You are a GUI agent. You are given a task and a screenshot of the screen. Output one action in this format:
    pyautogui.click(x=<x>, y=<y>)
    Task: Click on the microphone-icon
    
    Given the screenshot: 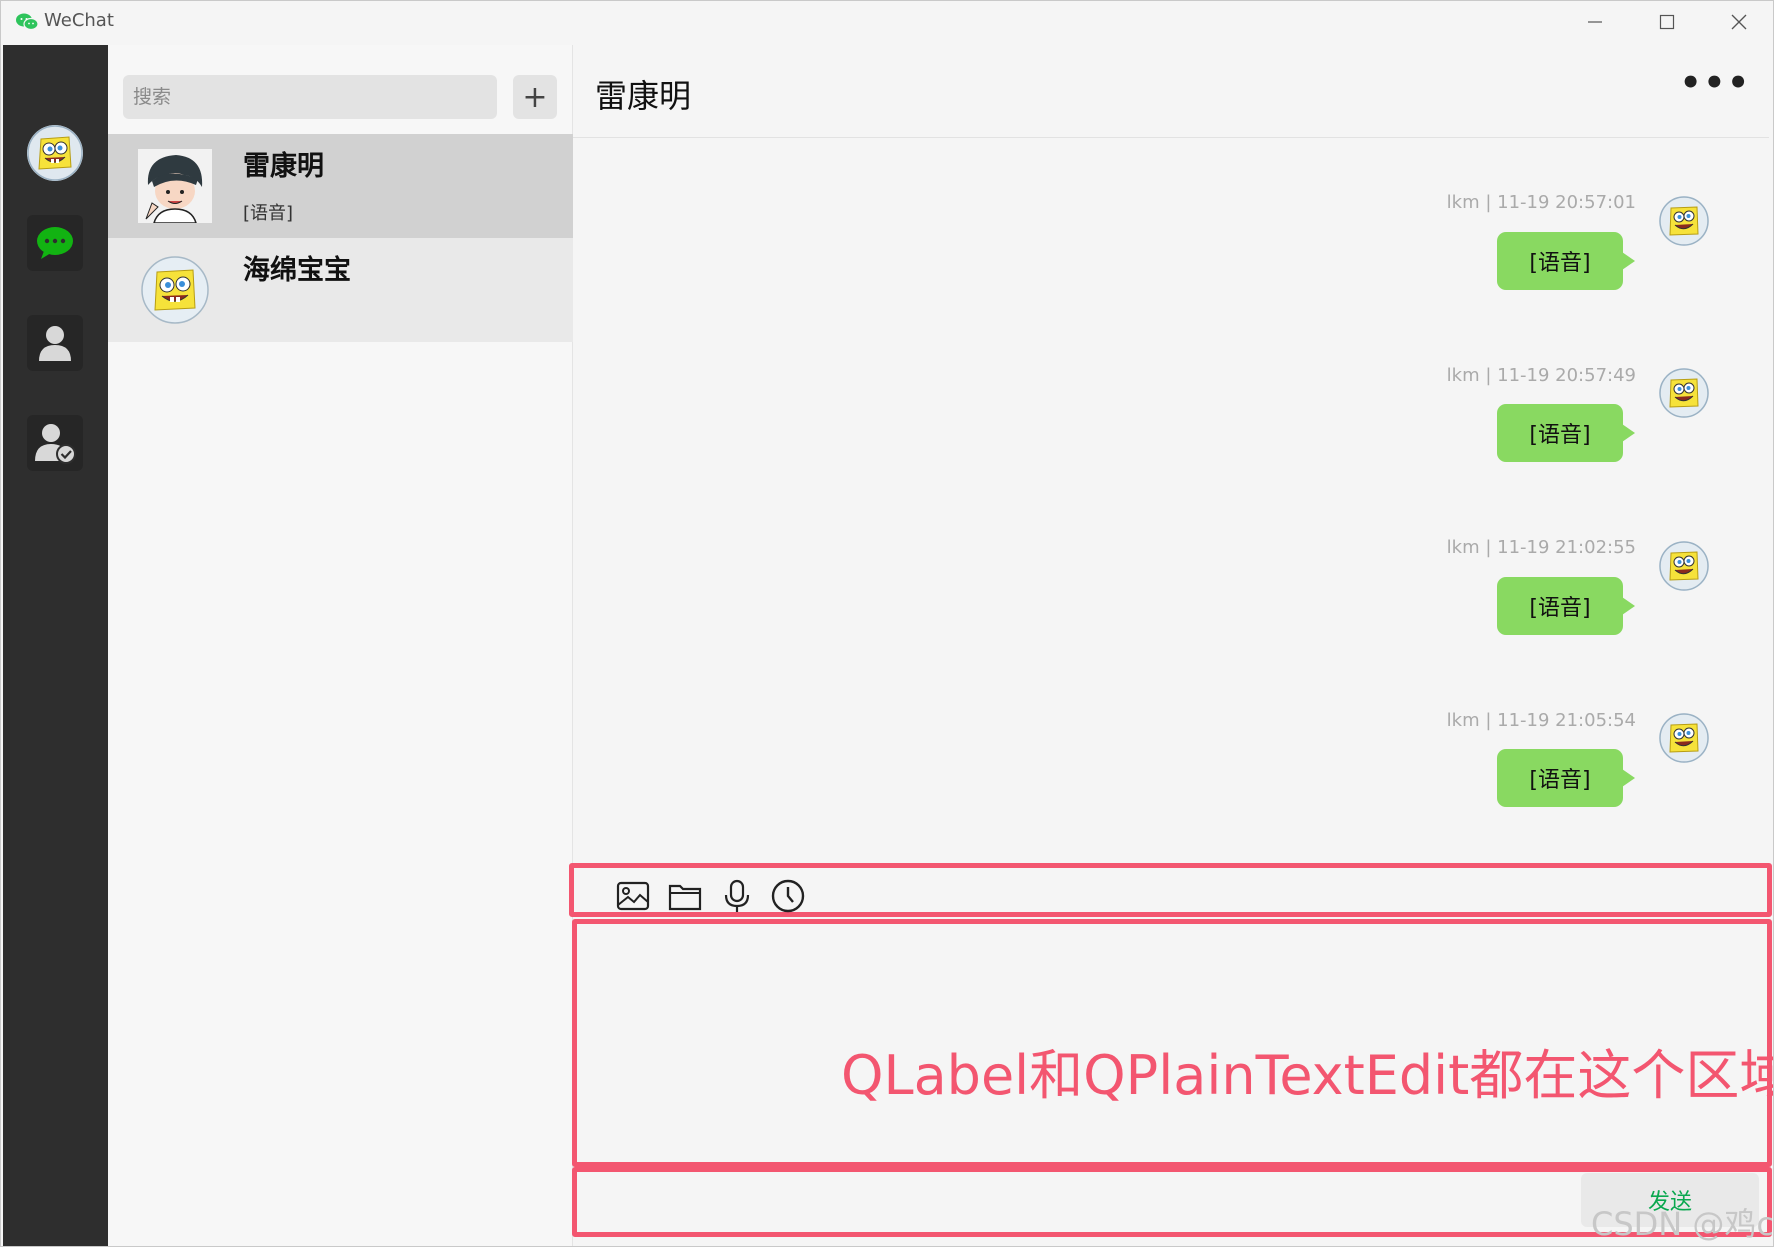 What is the action you would take?
    pyautogui.click(x=737, y=896)
    